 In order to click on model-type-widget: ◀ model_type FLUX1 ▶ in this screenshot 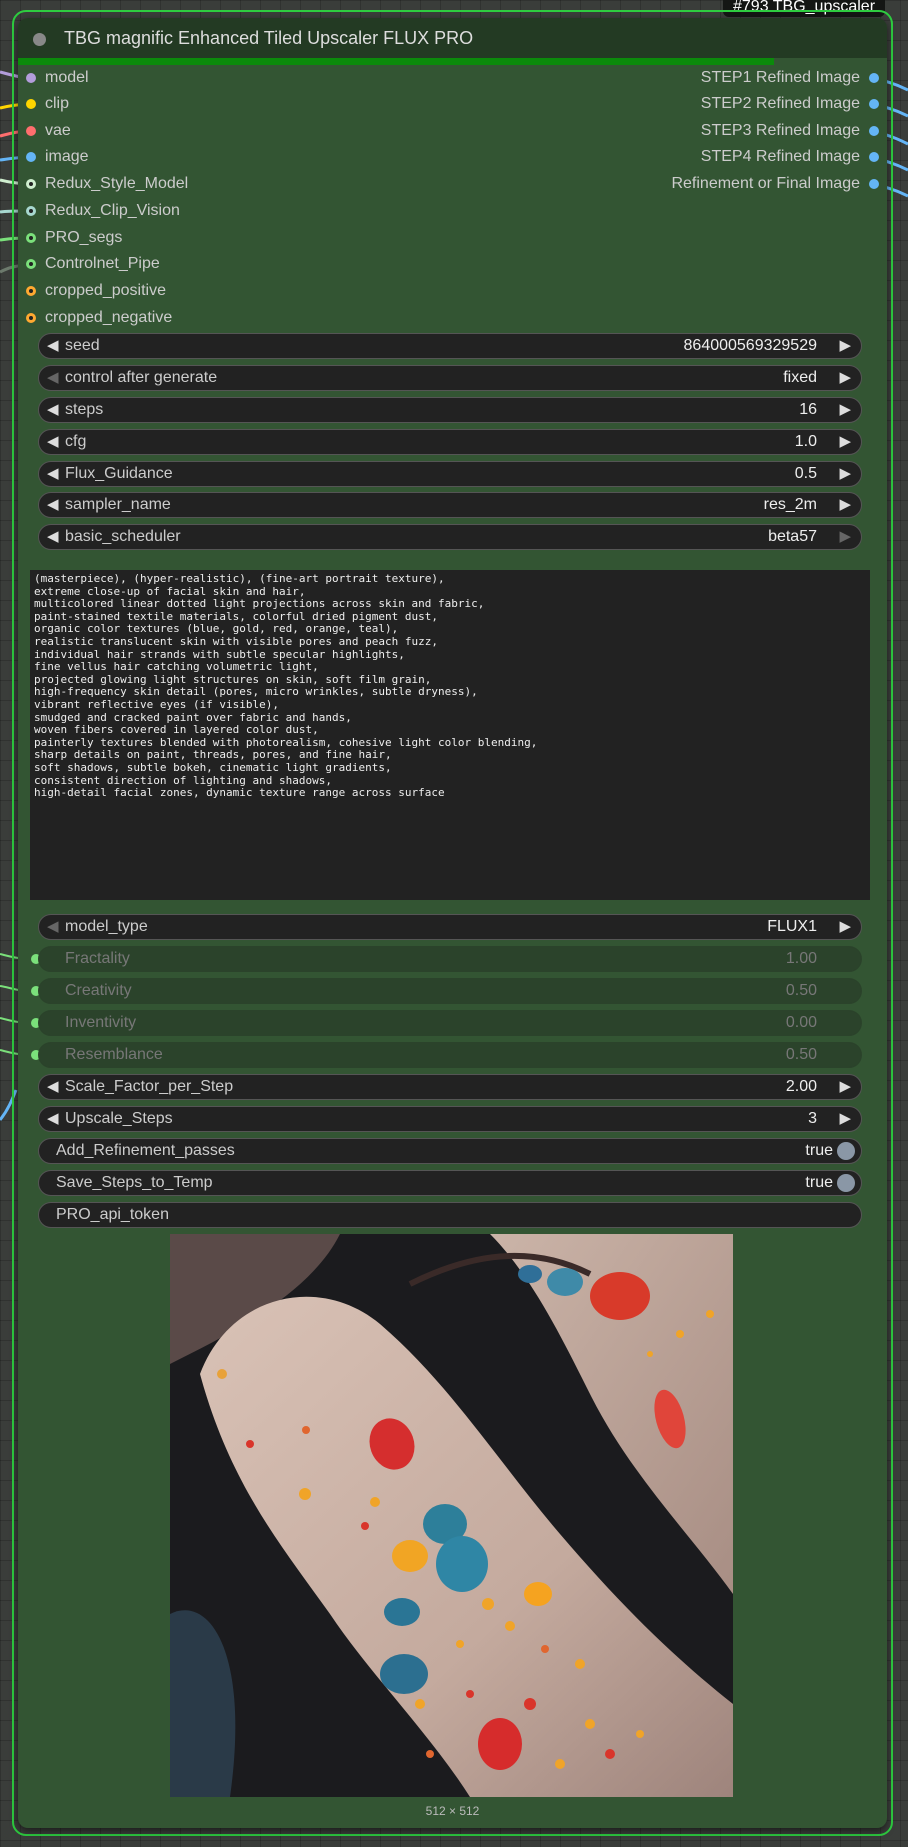, I will do `click(450, 927)`.